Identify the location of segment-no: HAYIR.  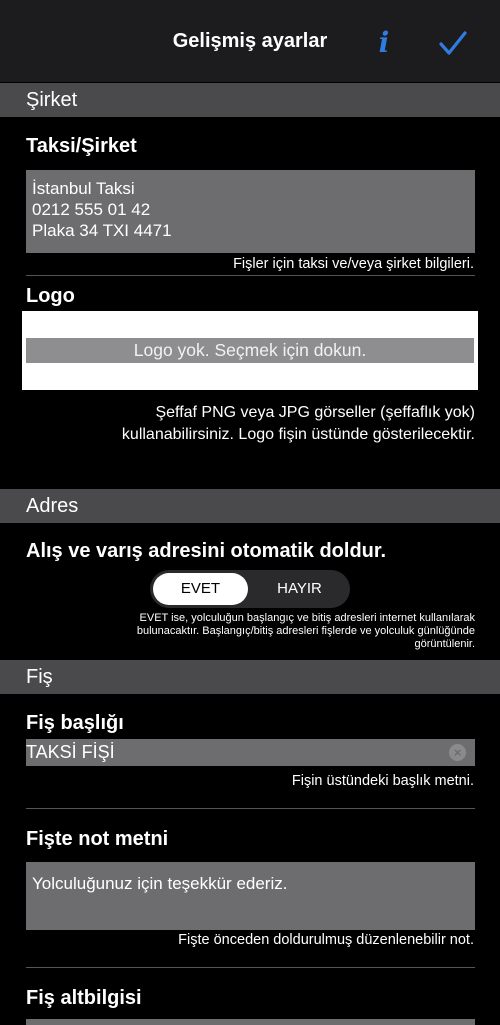
(299, 589).